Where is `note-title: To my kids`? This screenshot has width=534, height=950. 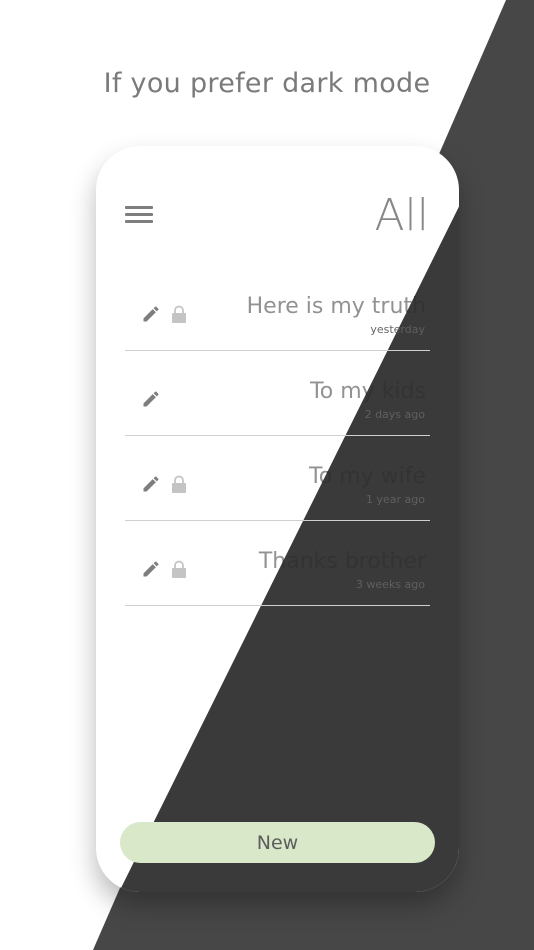
note-title: To my kids is located at coordinates (368, 391).